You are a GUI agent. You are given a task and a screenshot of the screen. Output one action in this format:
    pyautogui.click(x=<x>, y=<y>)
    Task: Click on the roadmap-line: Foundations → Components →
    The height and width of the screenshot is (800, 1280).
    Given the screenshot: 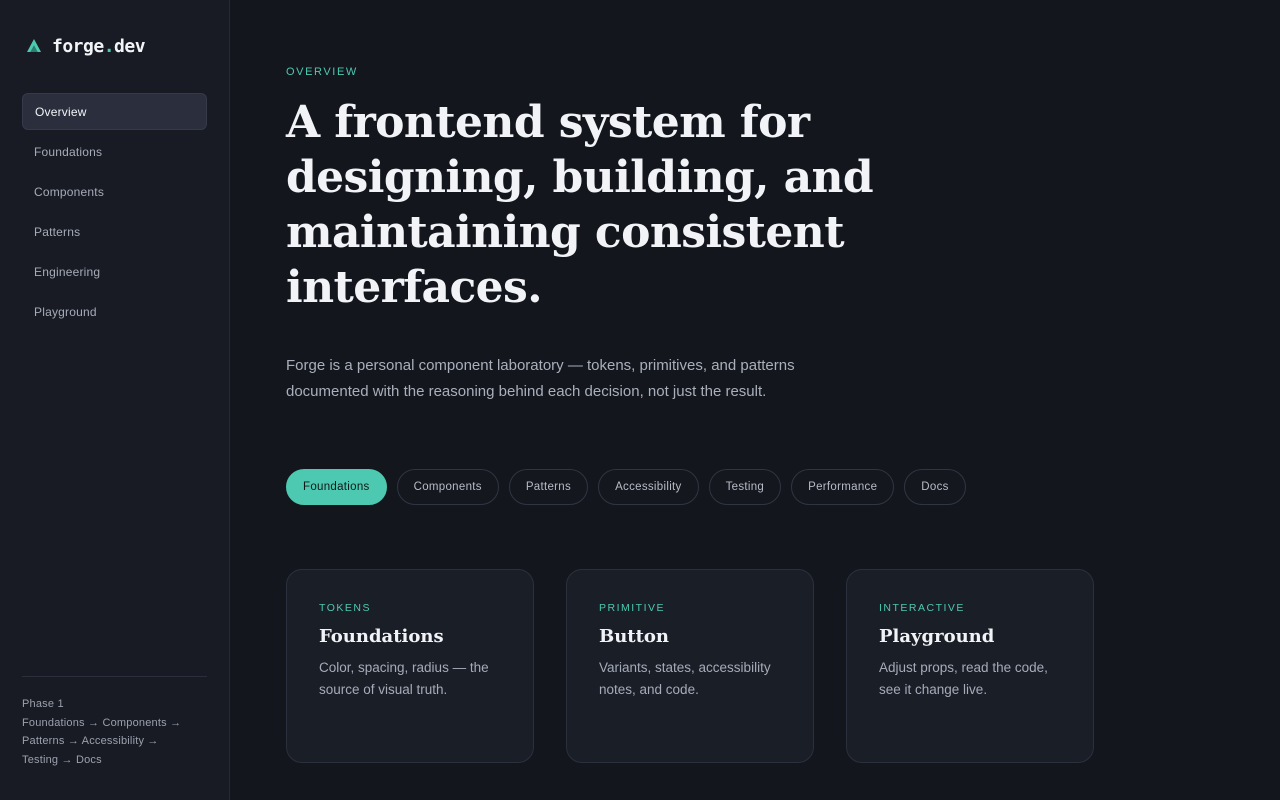 What is the action you would take?
    pyautogui.click(x=102, y=722)
    